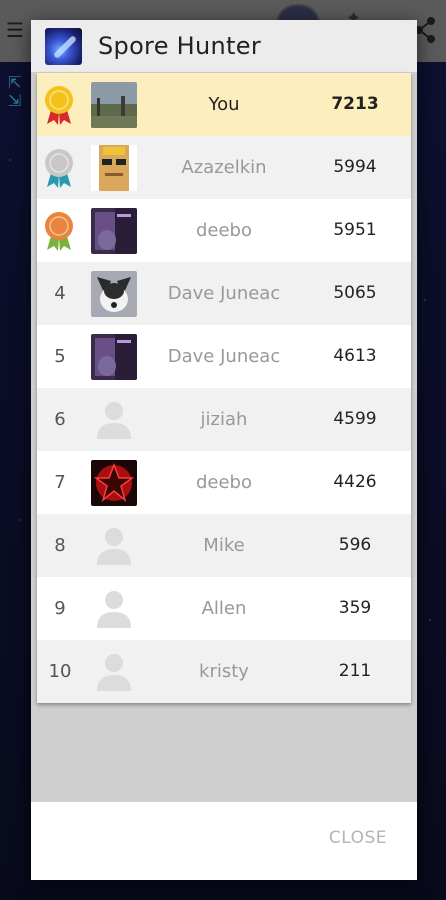  Describe the element at coordinates (355, 104) in the screenshot. I see `player-score: 7213` at that location.